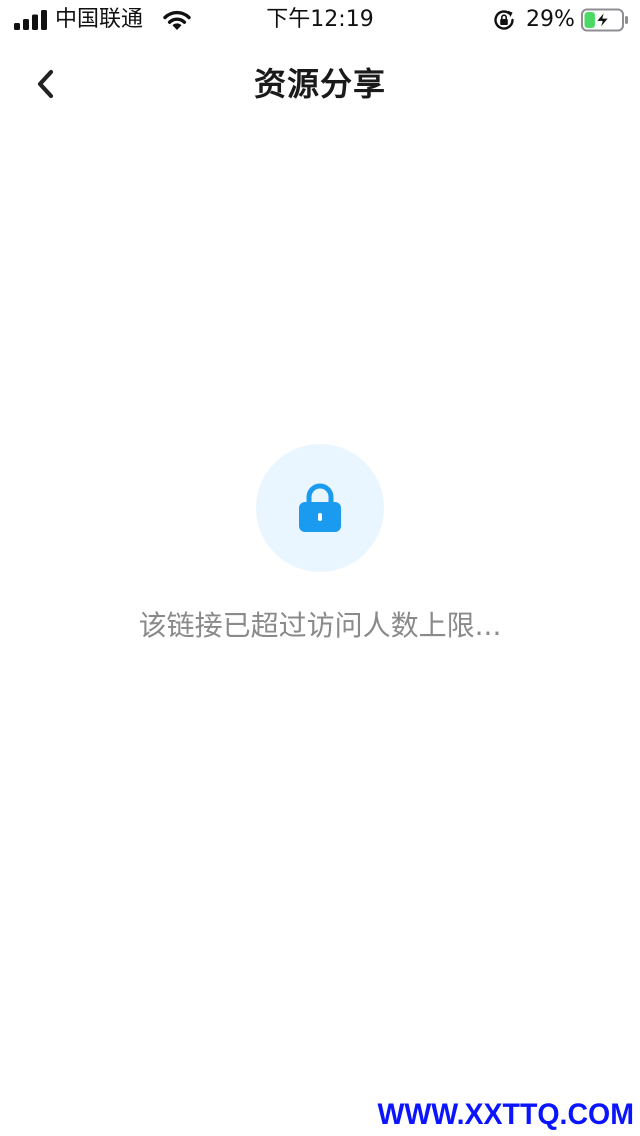 The image size is (640, 1136). I want to click on lock-icon, so click(320, 507).